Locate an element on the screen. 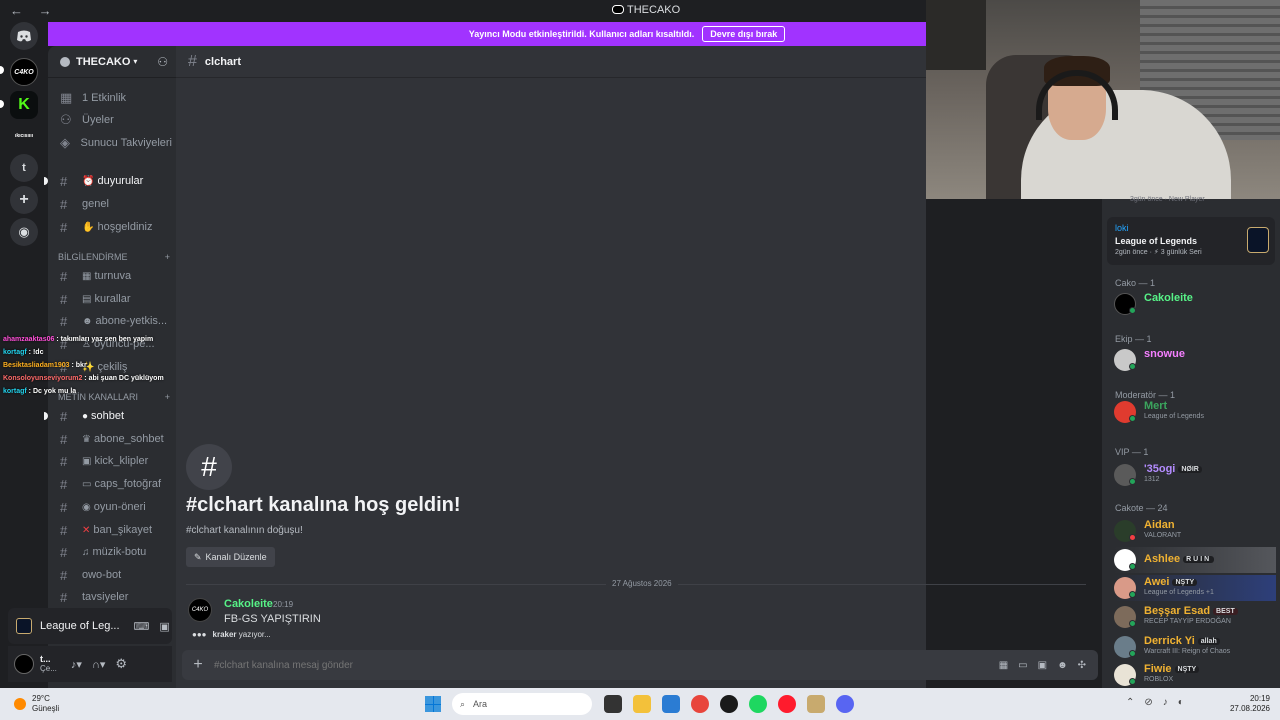 Image resolution: width=1280 pixels, height=720 pixels. channel-muzik-botu: # ♫ müzik-botu is located at coordinates (114, 552).